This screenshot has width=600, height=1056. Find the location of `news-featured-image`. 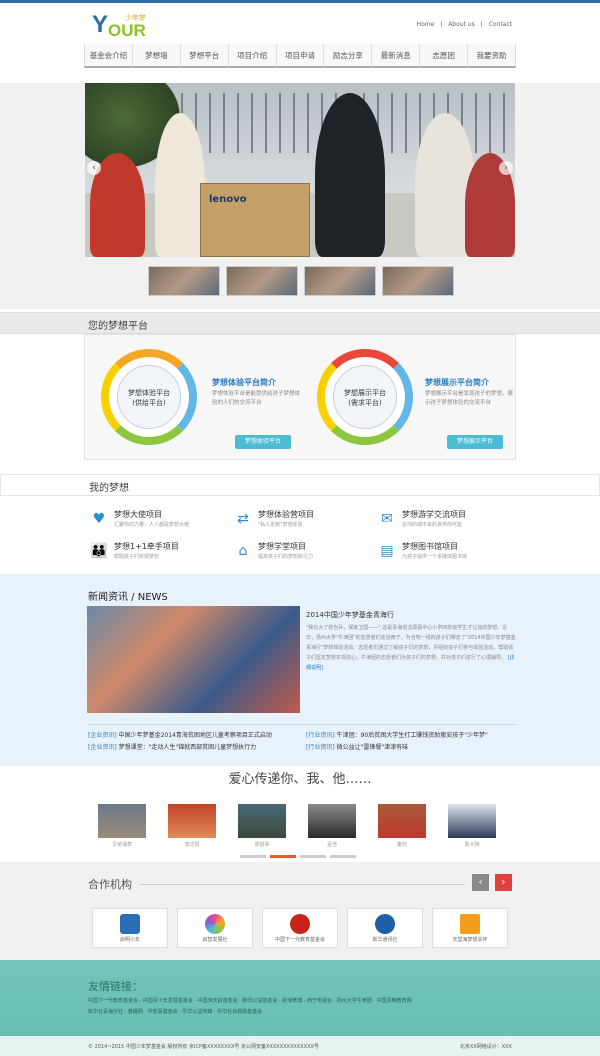

news-featured-image is located at coordinates (193, 659).